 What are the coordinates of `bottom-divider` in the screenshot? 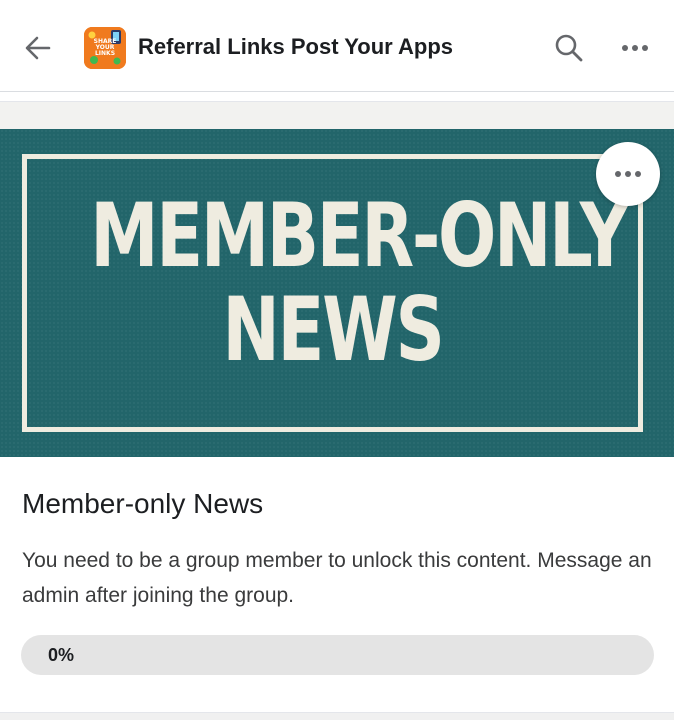 It's located at (337, 716).